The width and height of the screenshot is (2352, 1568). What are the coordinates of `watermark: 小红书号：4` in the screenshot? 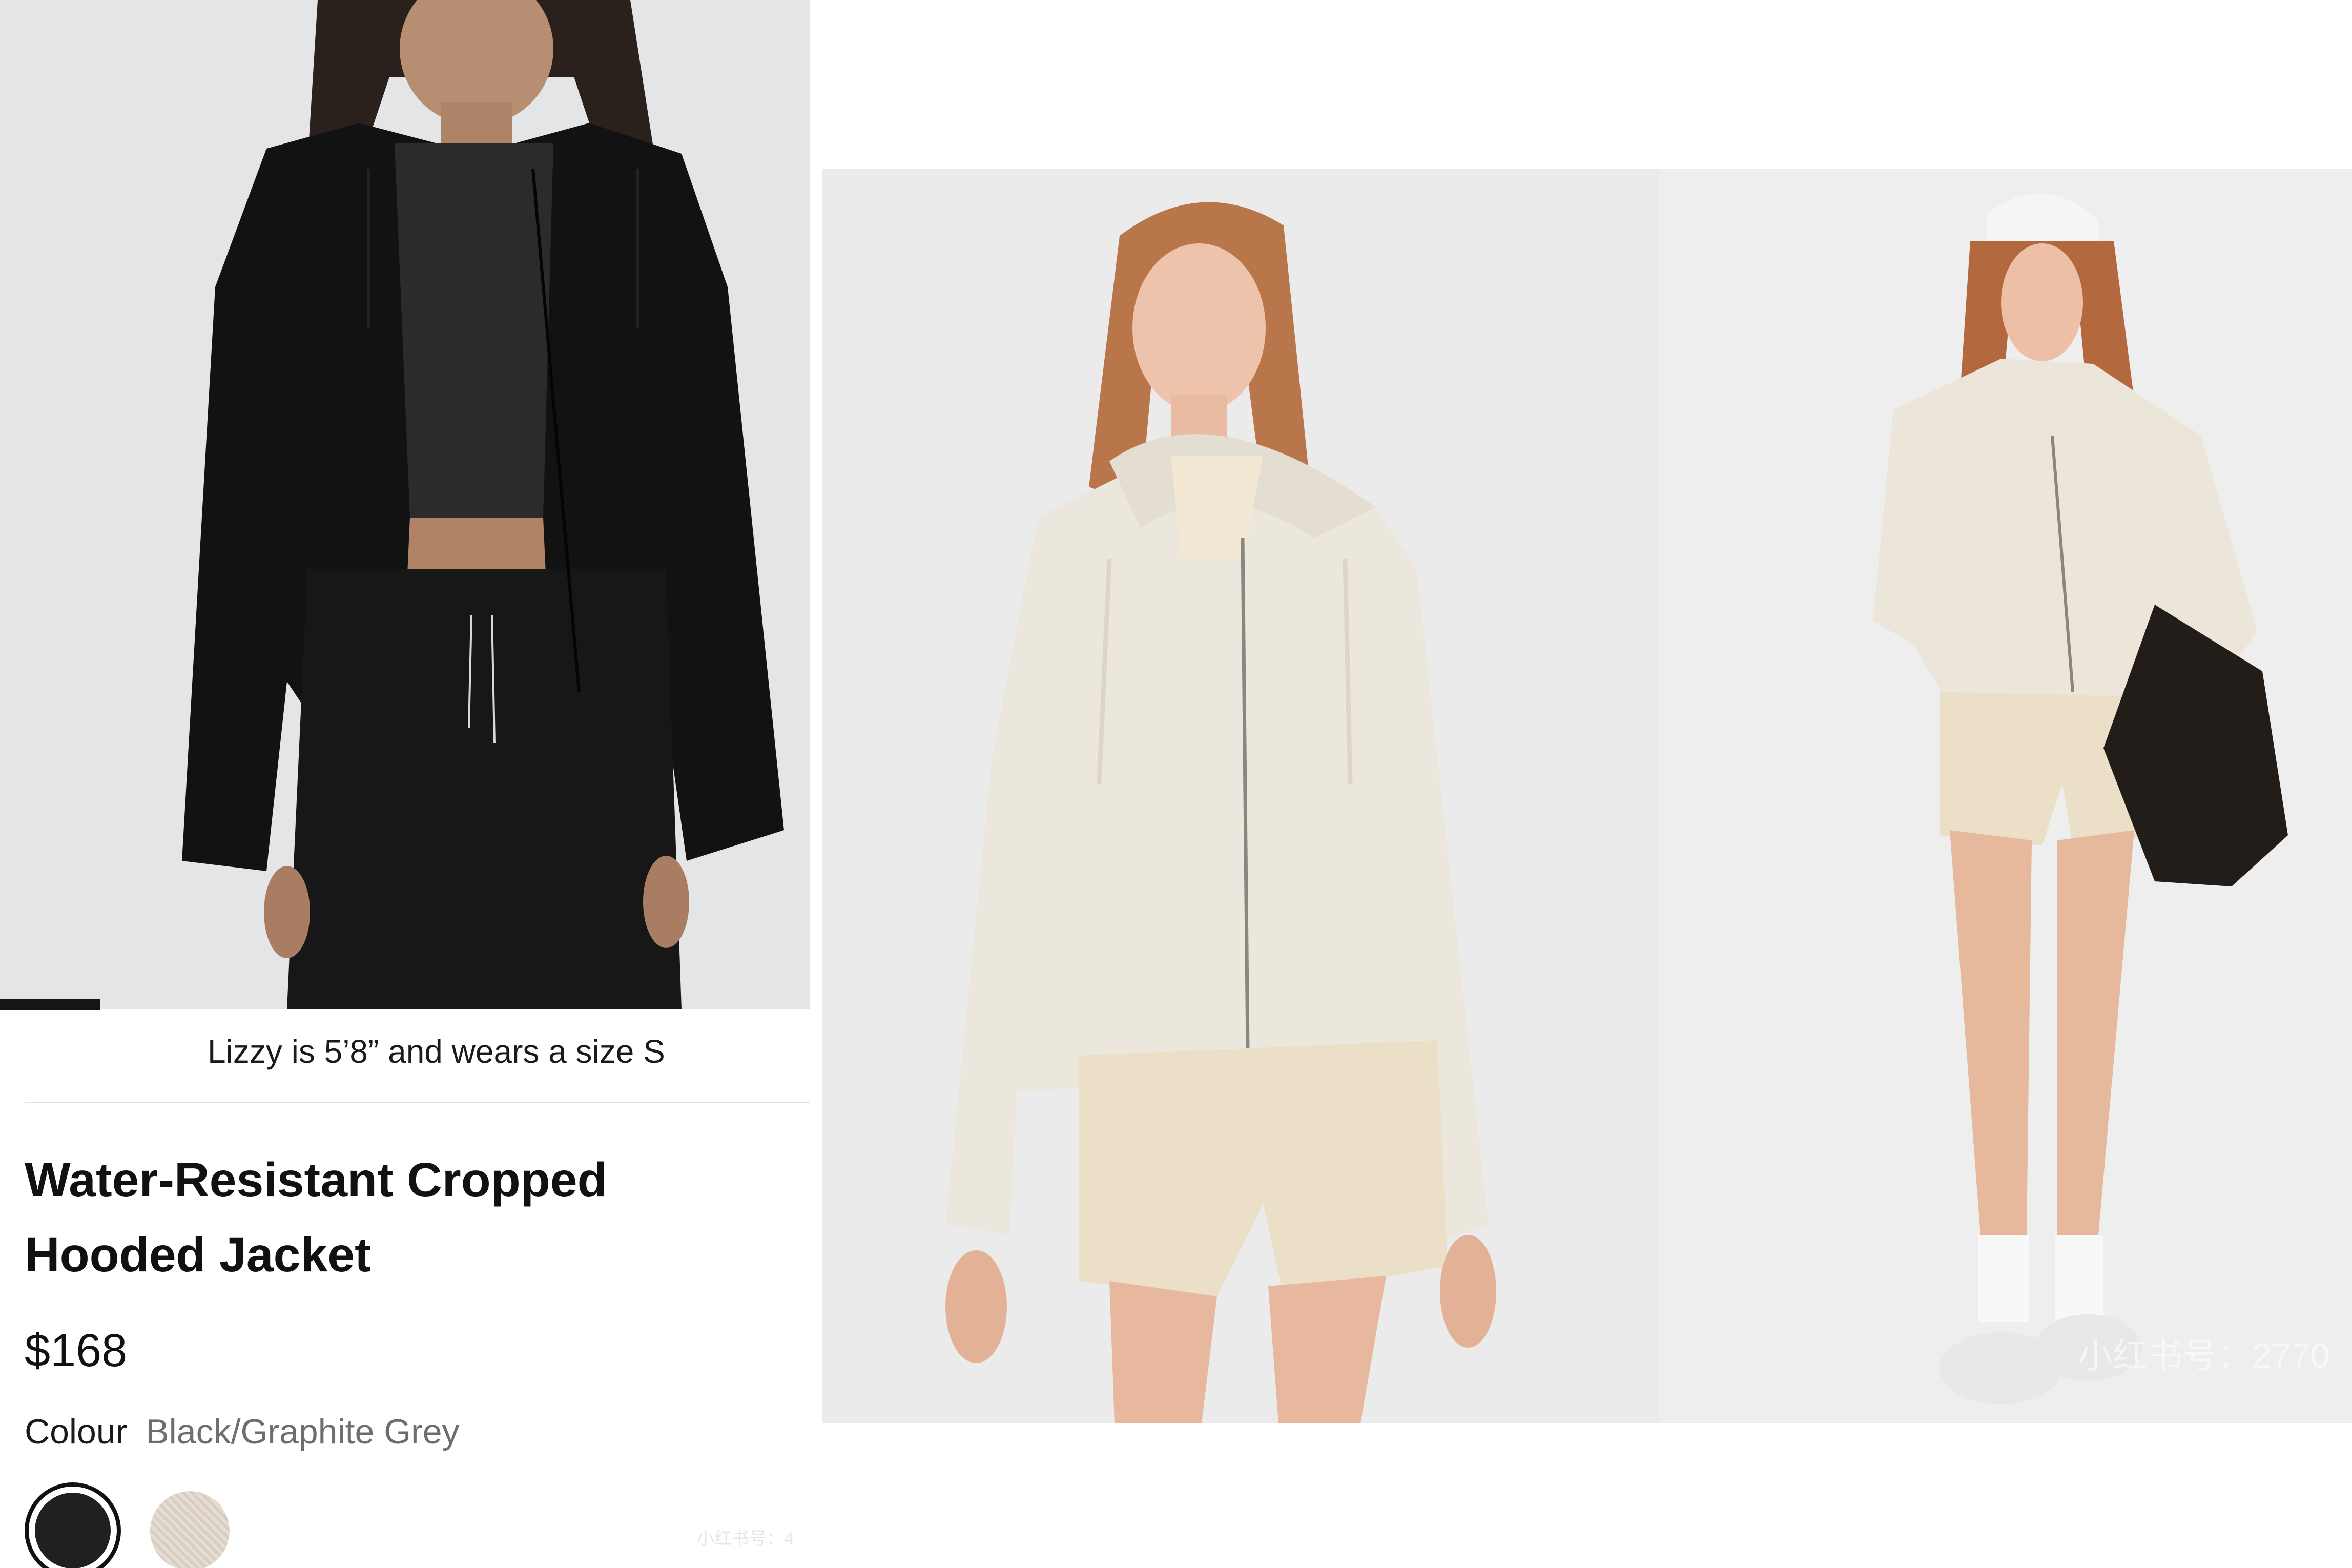 It's located at (745, 1539).